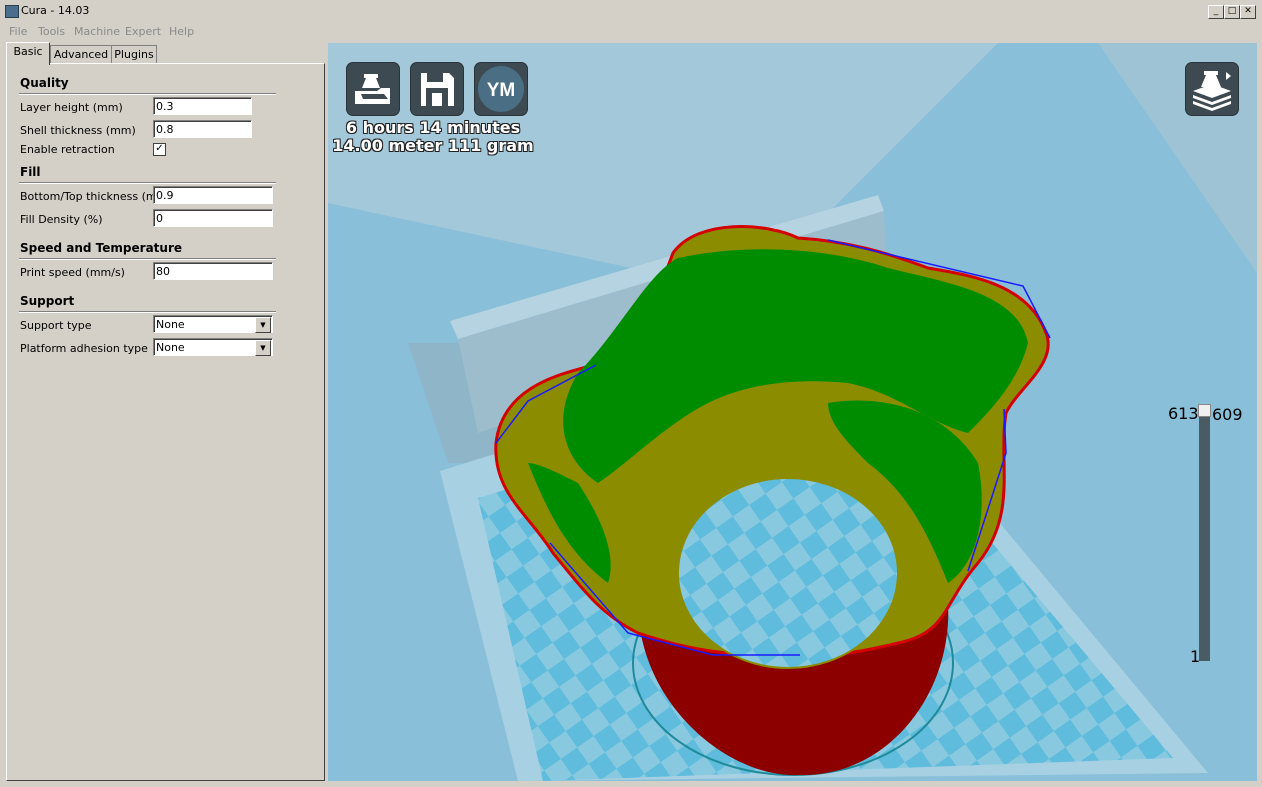 This screenshot has width=1262, height=787. I want to click on layer-slider-track, so click(1204, 536).